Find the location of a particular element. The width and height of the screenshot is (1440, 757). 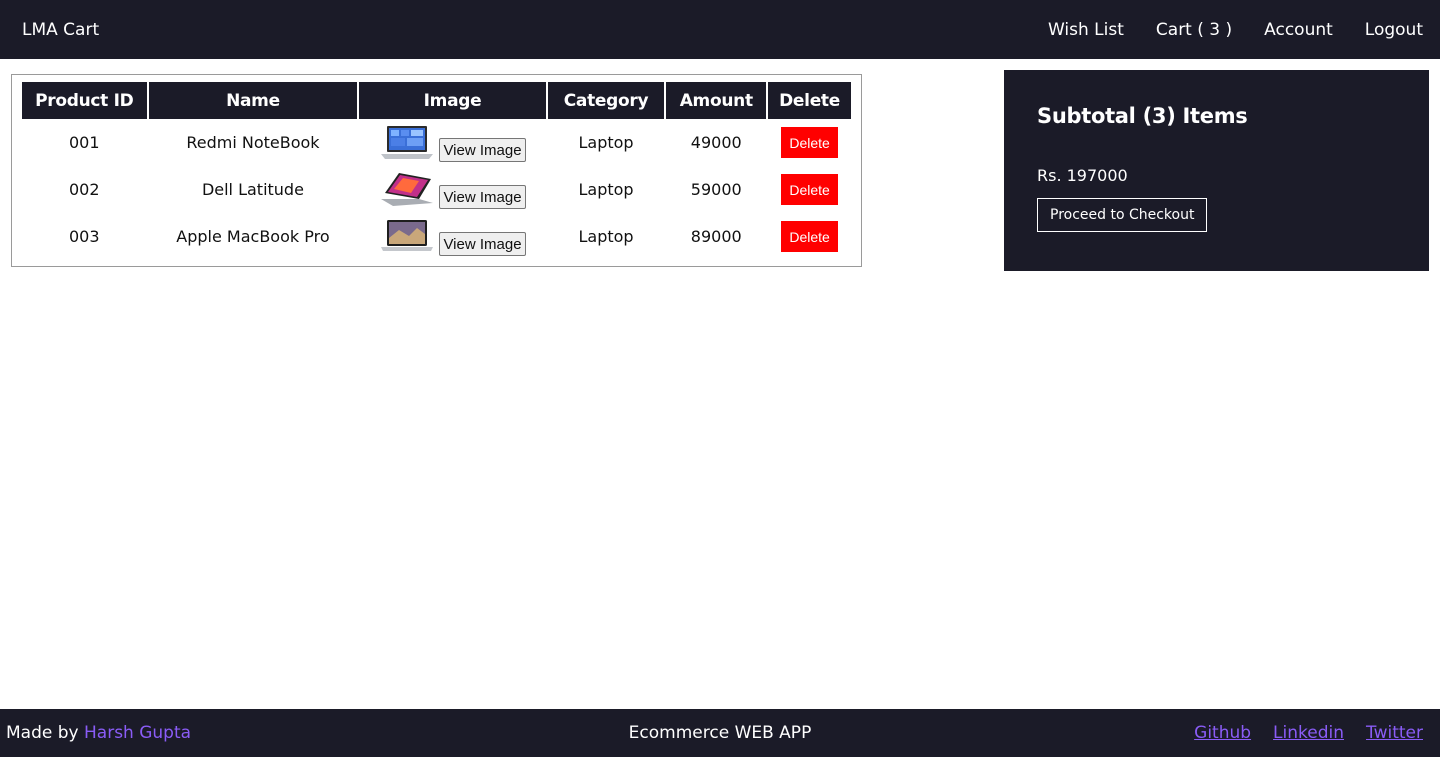

social-links: Github Linkedin Twitter is located at coordinates (1308, 733).